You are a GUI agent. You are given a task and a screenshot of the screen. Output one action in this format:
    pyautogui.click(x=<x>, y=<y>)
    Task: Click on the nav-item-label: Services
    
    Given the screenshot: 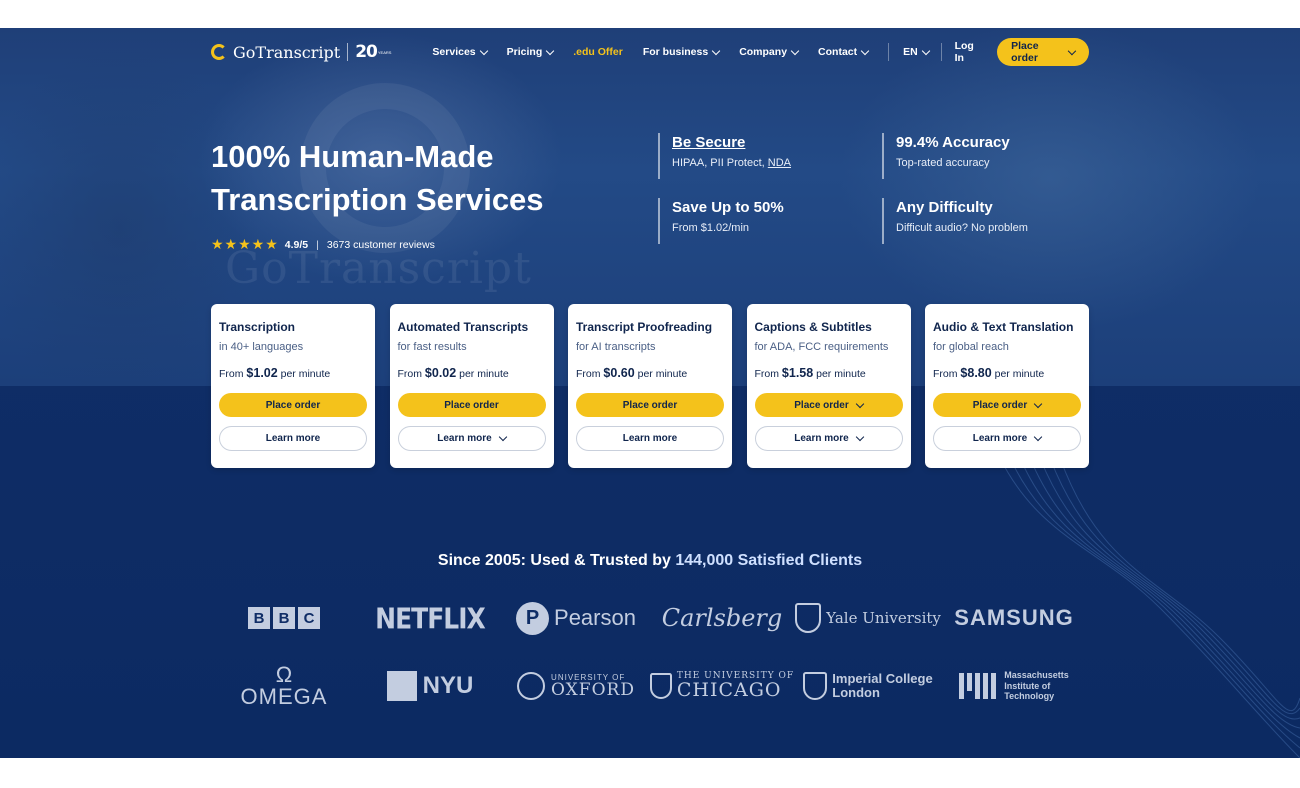 What is the action you would take?
    pyautogui.click(x=454, y=52)
    